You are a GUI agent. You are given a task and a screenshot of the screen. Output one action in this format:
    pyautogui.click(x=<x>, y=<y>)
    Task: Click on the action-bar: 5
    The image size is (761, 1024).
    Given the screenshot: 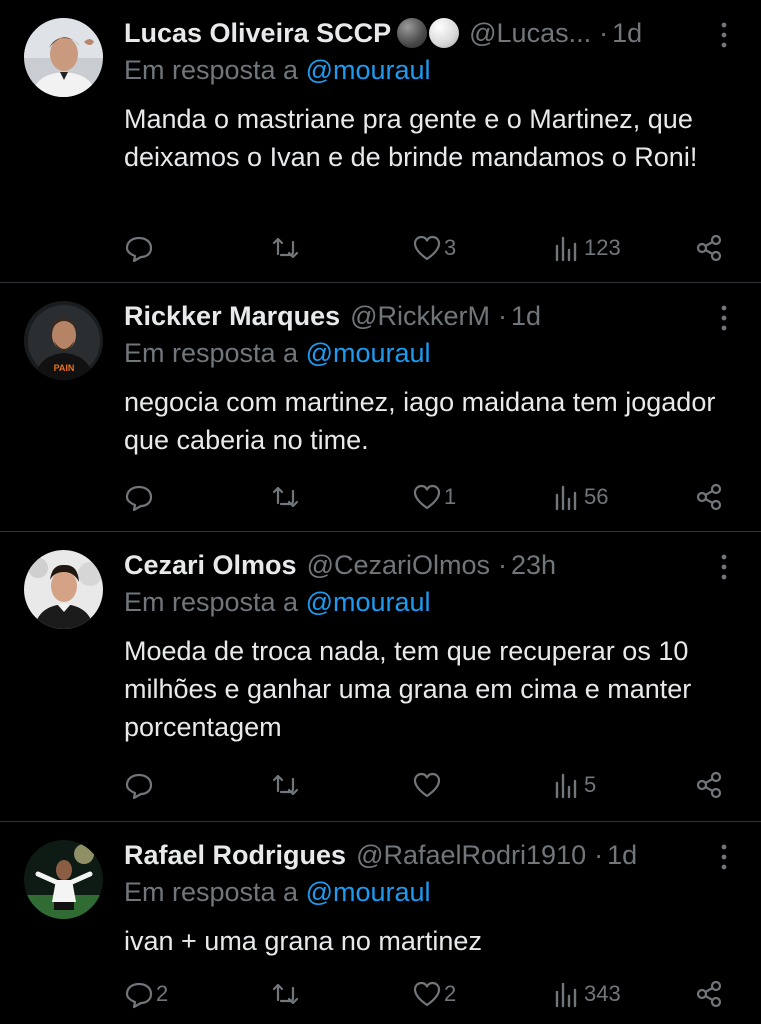 What is the action you would take?
    pyautogui.click(x=424, y=785)
    